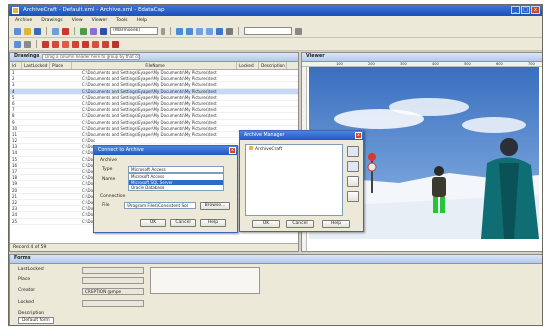 The height and width of the screenshot is (327, 550). Describe the element at coordinates (268, 31) in the screenshot. I see `search-input` at that location.